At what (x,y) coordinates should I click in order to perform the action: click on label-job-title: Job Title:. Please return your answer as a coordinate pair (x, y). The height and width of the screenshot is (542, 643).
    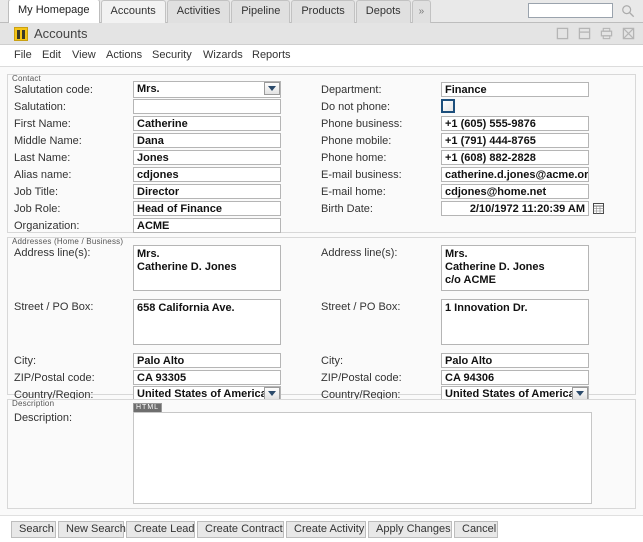
    Looking at the image, I should click on (36, 192).